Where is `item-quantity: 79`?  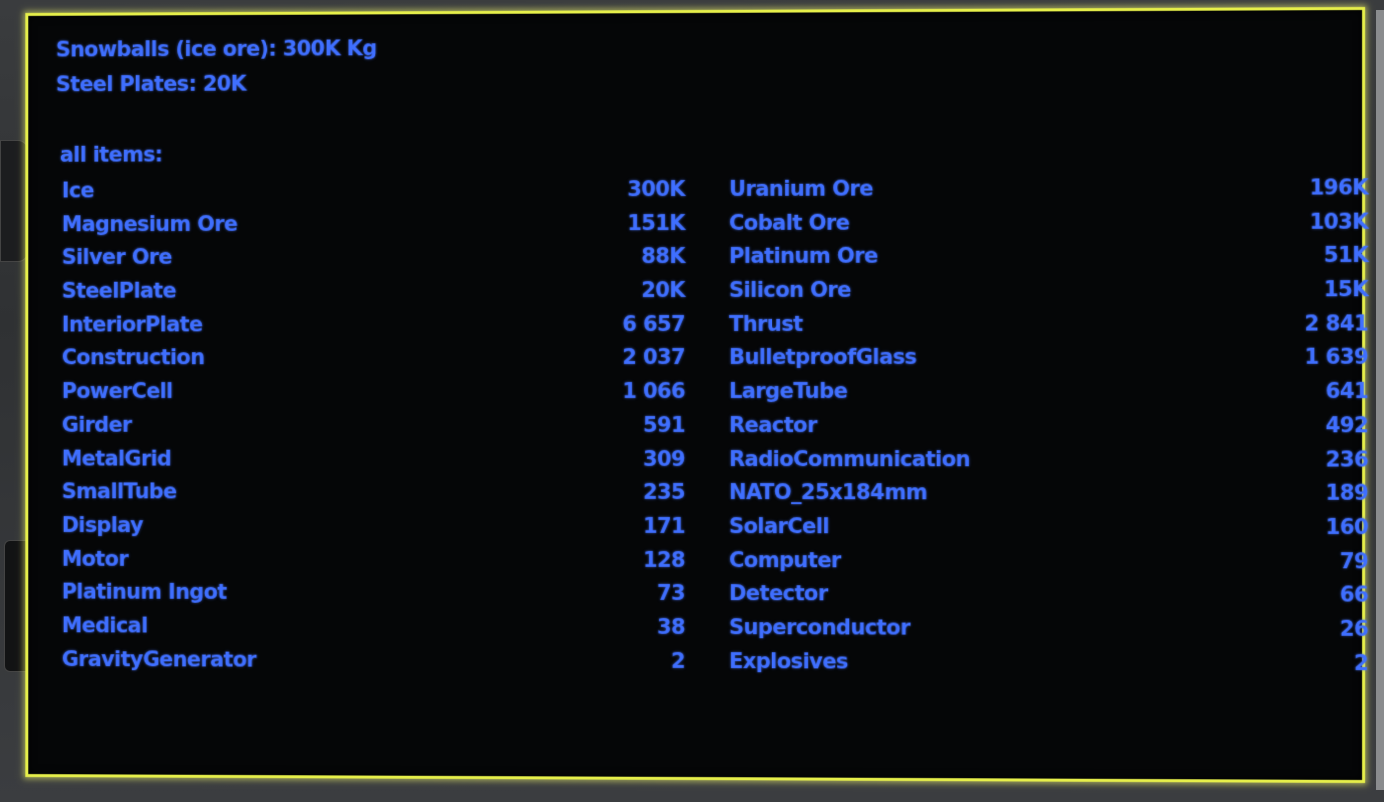
item-quantity: 79 is located at coordinates (1354, 560).